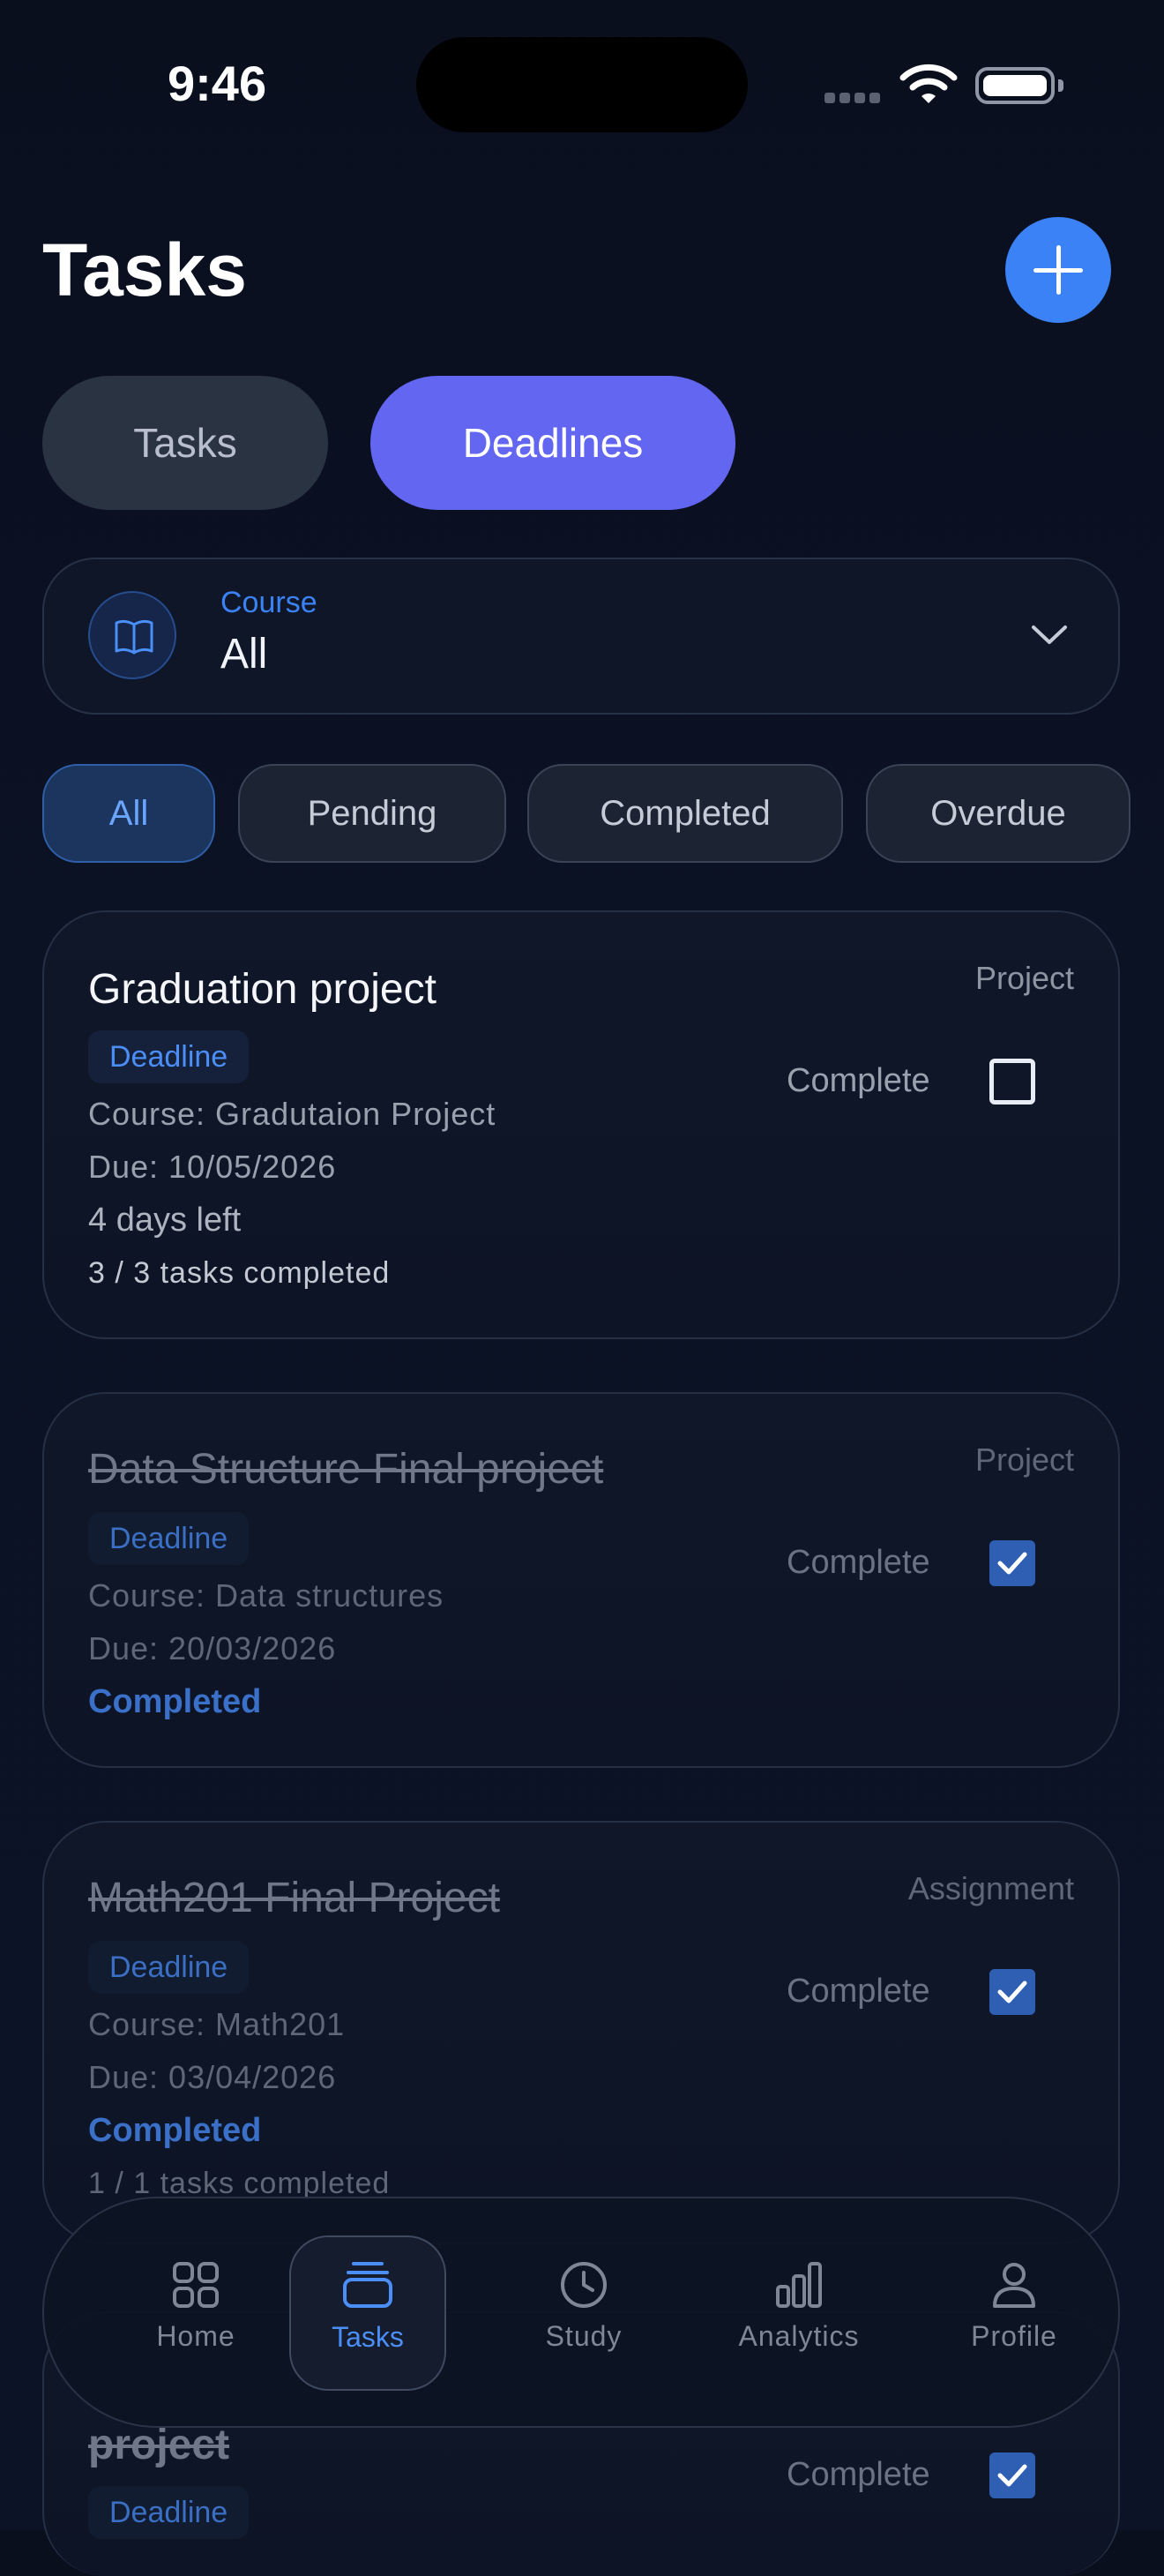 Image resolution: width=1164 pixels, height=2576 pixels. What do you see at coordinates (584, 2285) in the screenshot?
I see `clock-icon` at bounding box center [584, 2285].